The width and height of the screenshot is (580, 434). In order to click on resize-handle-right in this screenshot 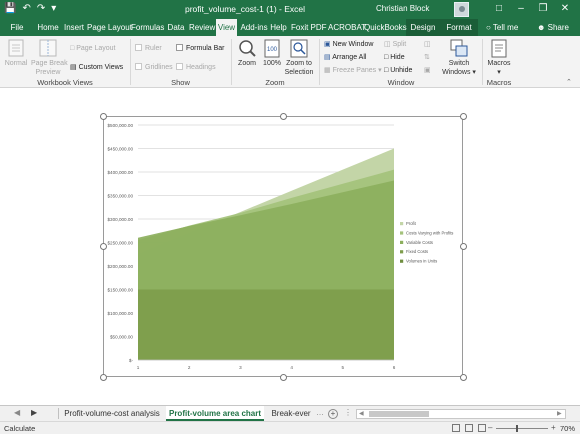, I will do `click(463, 246)`.